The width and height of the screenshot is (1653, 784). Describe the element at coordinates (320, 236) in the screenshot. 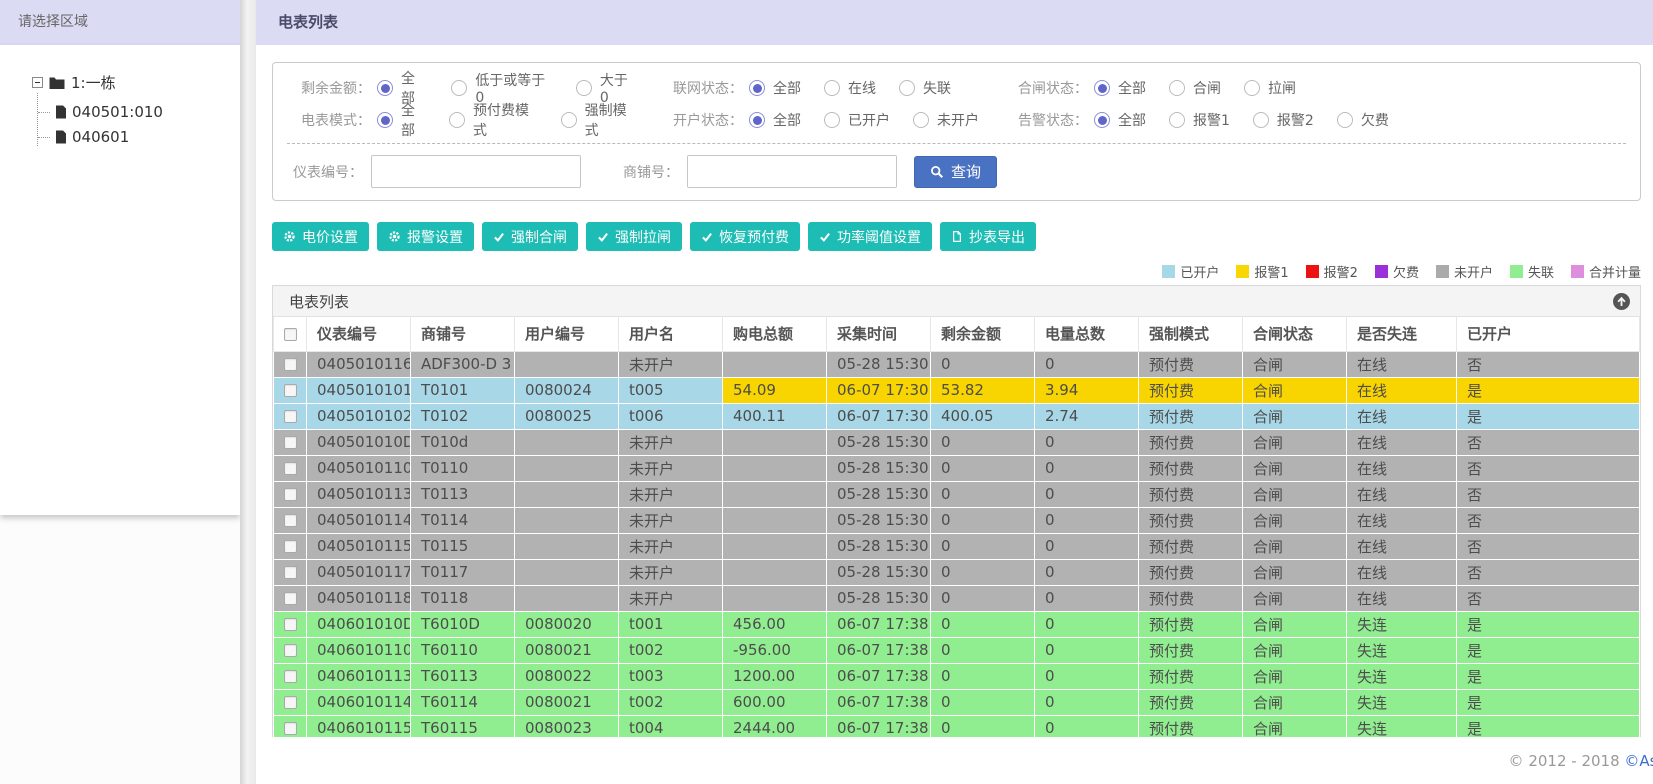

I see `action-button: 电价设置` at that location.